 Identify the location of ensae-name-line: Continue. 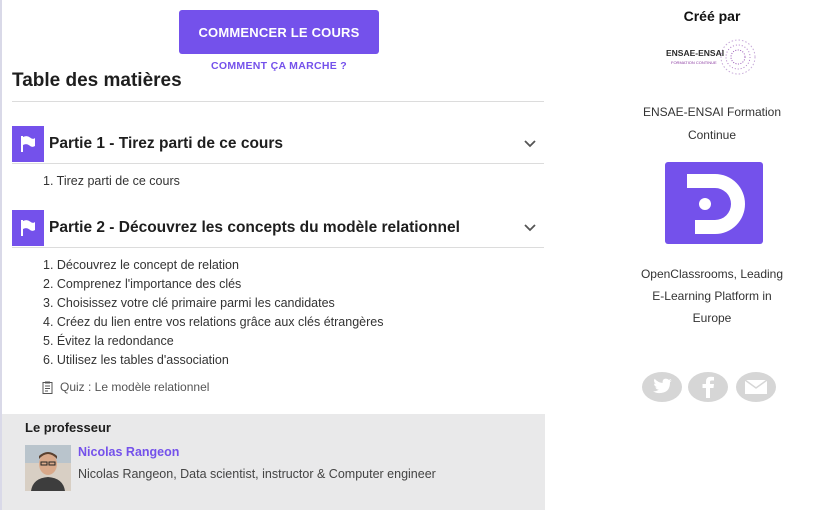
(712, 135).